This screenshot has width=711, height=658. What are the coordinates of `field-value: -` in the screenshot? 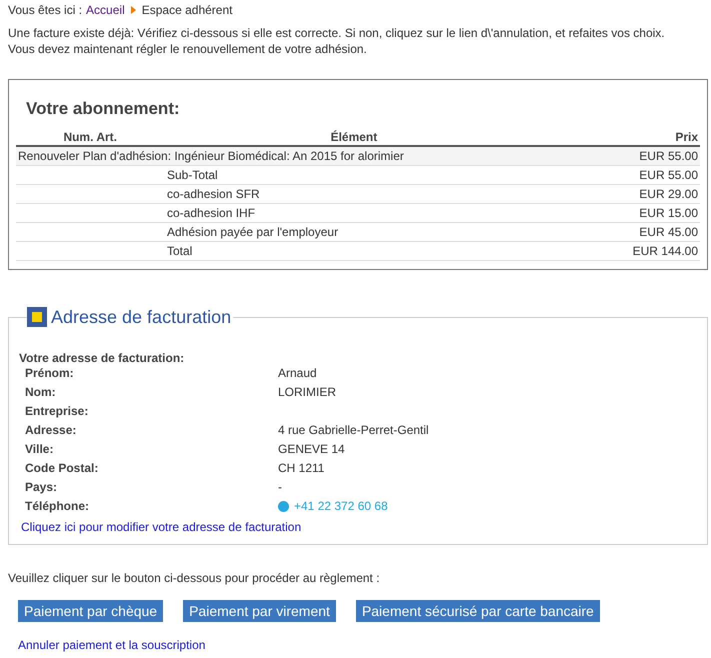 It's located at (280, 487).